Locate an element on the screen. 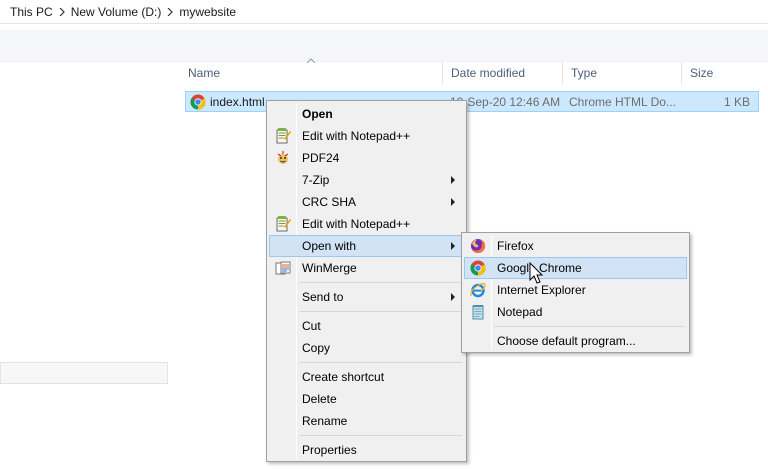 This screenshot has height=469, width=768. submenu-item-google-chrome: Google Chrome is located at coordinates (575, 268).